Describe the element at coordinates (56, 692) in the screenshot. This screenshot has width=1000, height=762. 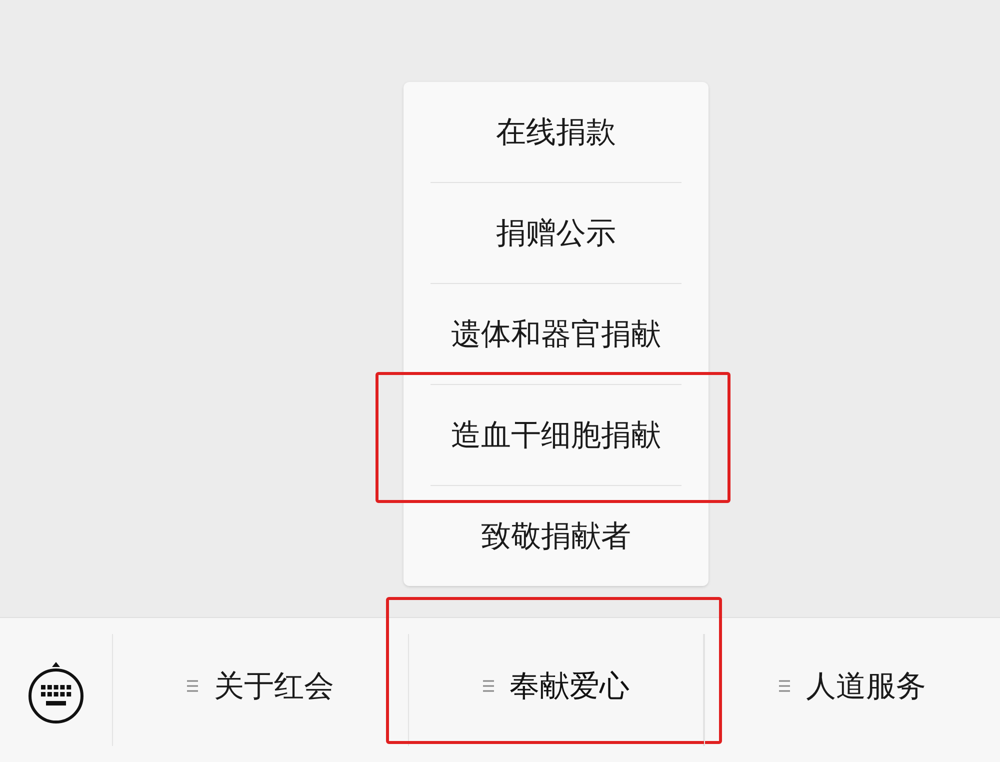
I see `keyboard-icon` at that location.